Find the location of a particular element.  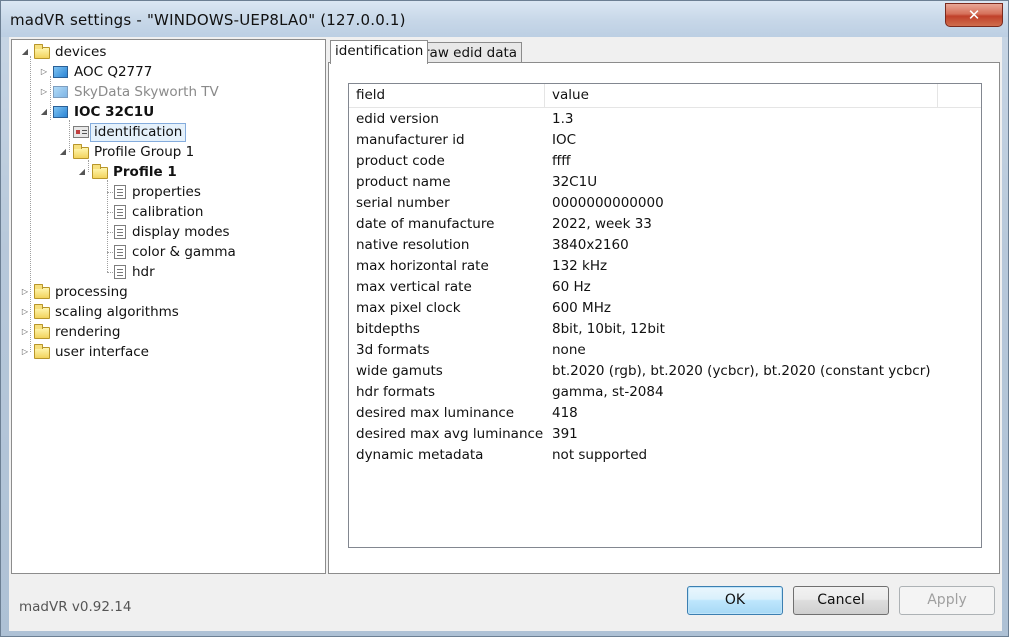

tree-item-profile-1: ◢ Profile 1 is located at coordinates (168, 172).